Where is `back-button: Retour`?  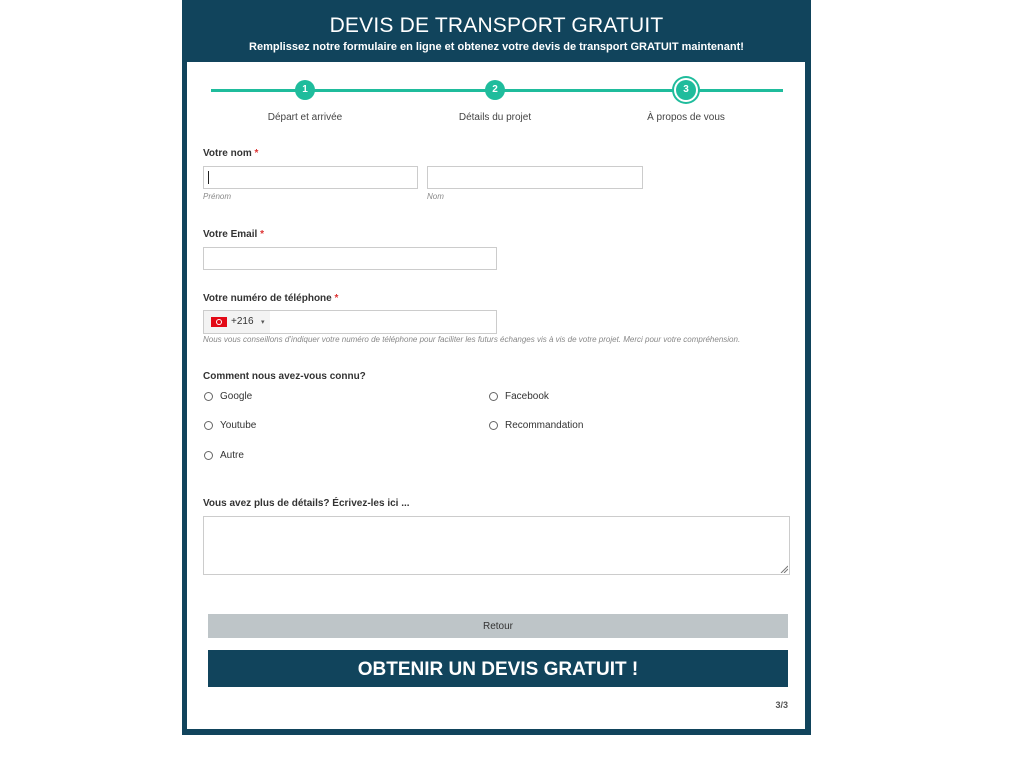
back-button: Retour is located at coordinates (498, 626).